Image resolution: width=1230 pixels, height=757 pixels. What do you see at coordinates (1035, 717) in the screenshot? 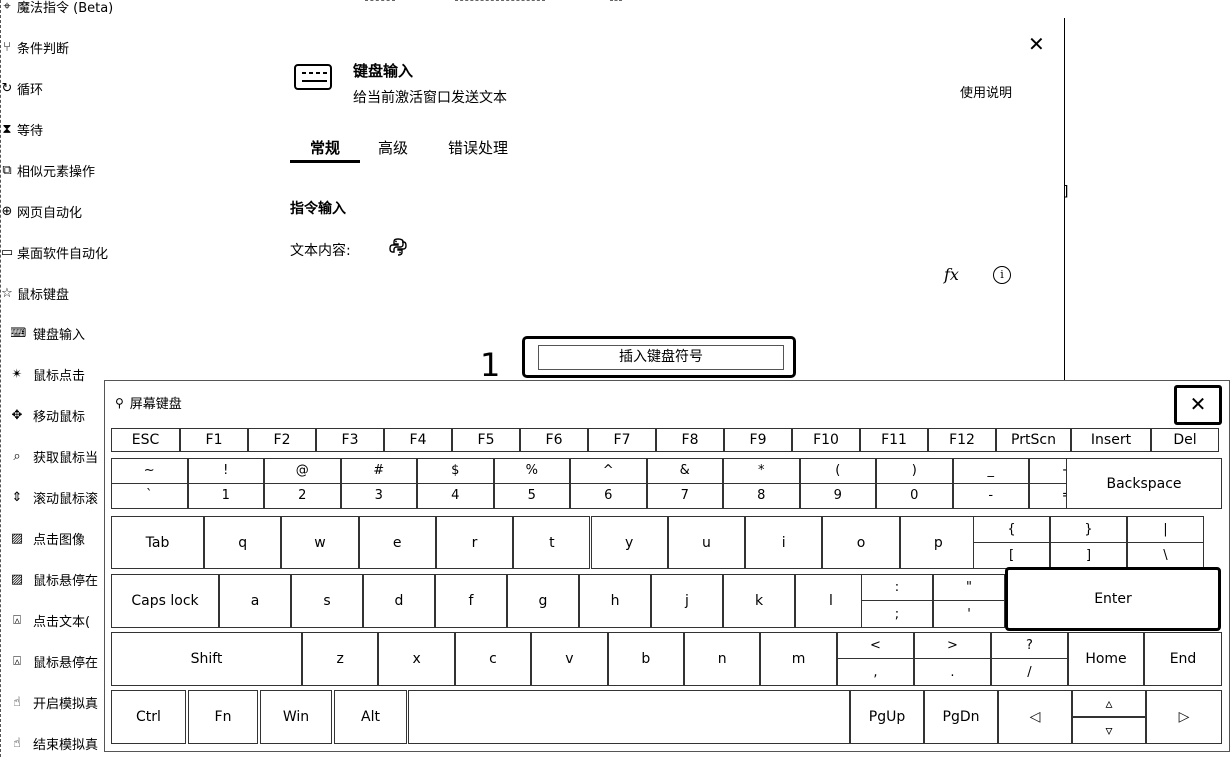
I see `key-left-arrow: ◁` at bounding box center [1035, 717].